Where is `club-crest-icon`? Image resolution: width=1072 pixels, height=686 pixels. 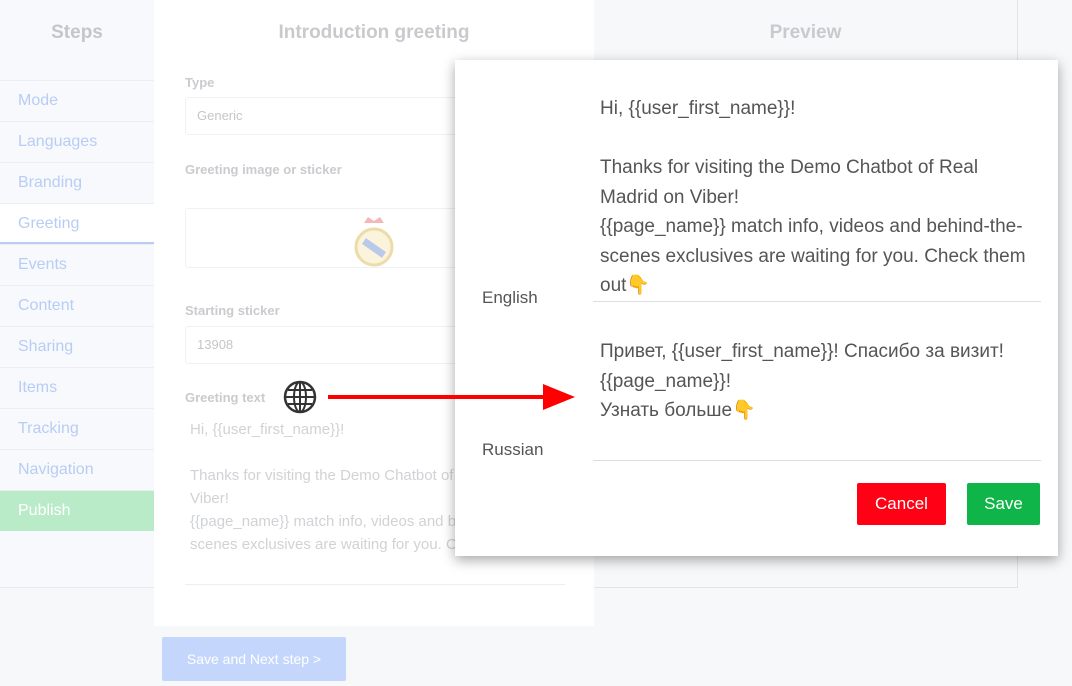 club-crest-icon is located at coordinates (374, 242).